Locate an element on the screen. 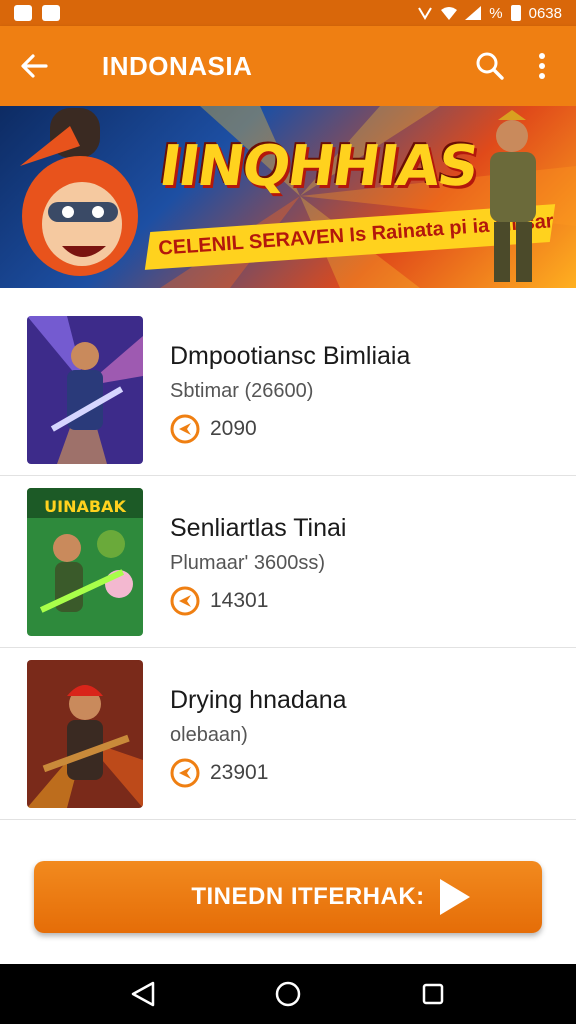 The height and width of the screenshot is (1024, 576). status-bar: % 0638 is located at coordinates (288, 13).